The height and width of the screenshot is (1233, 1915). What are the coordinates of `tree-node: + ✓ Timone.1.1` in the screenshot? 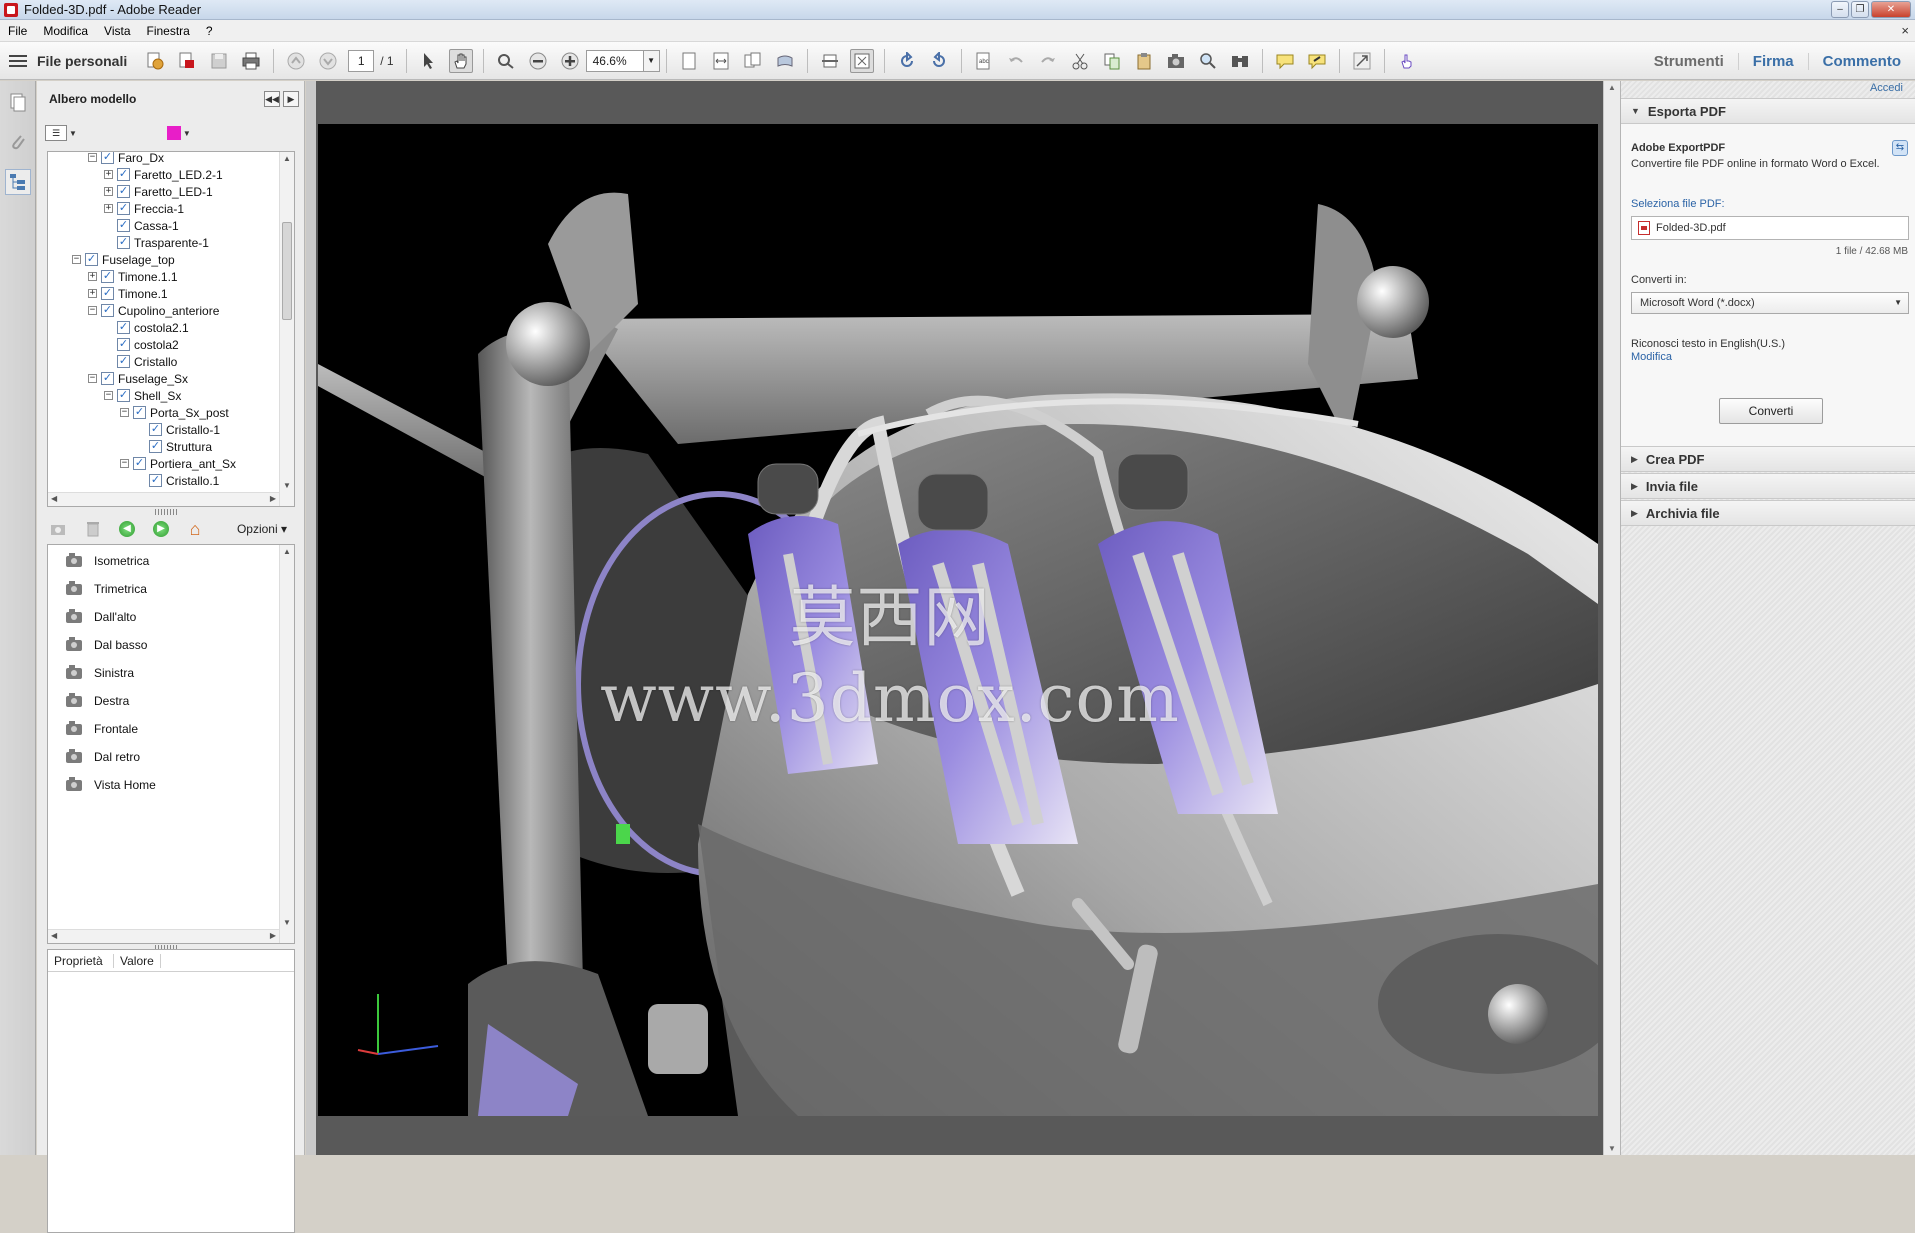 It's located at (133, 276).